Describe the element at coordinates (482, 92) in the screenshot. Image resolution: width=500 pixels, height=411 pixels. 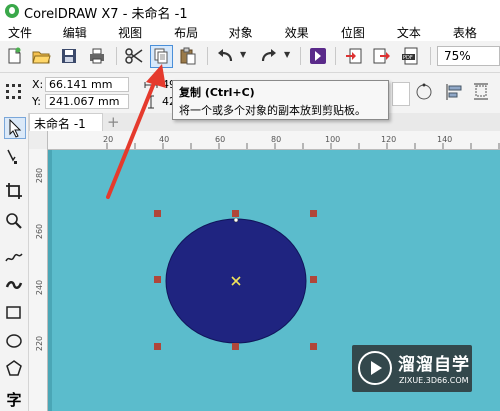
I see `wrap-text-icon` at that location.